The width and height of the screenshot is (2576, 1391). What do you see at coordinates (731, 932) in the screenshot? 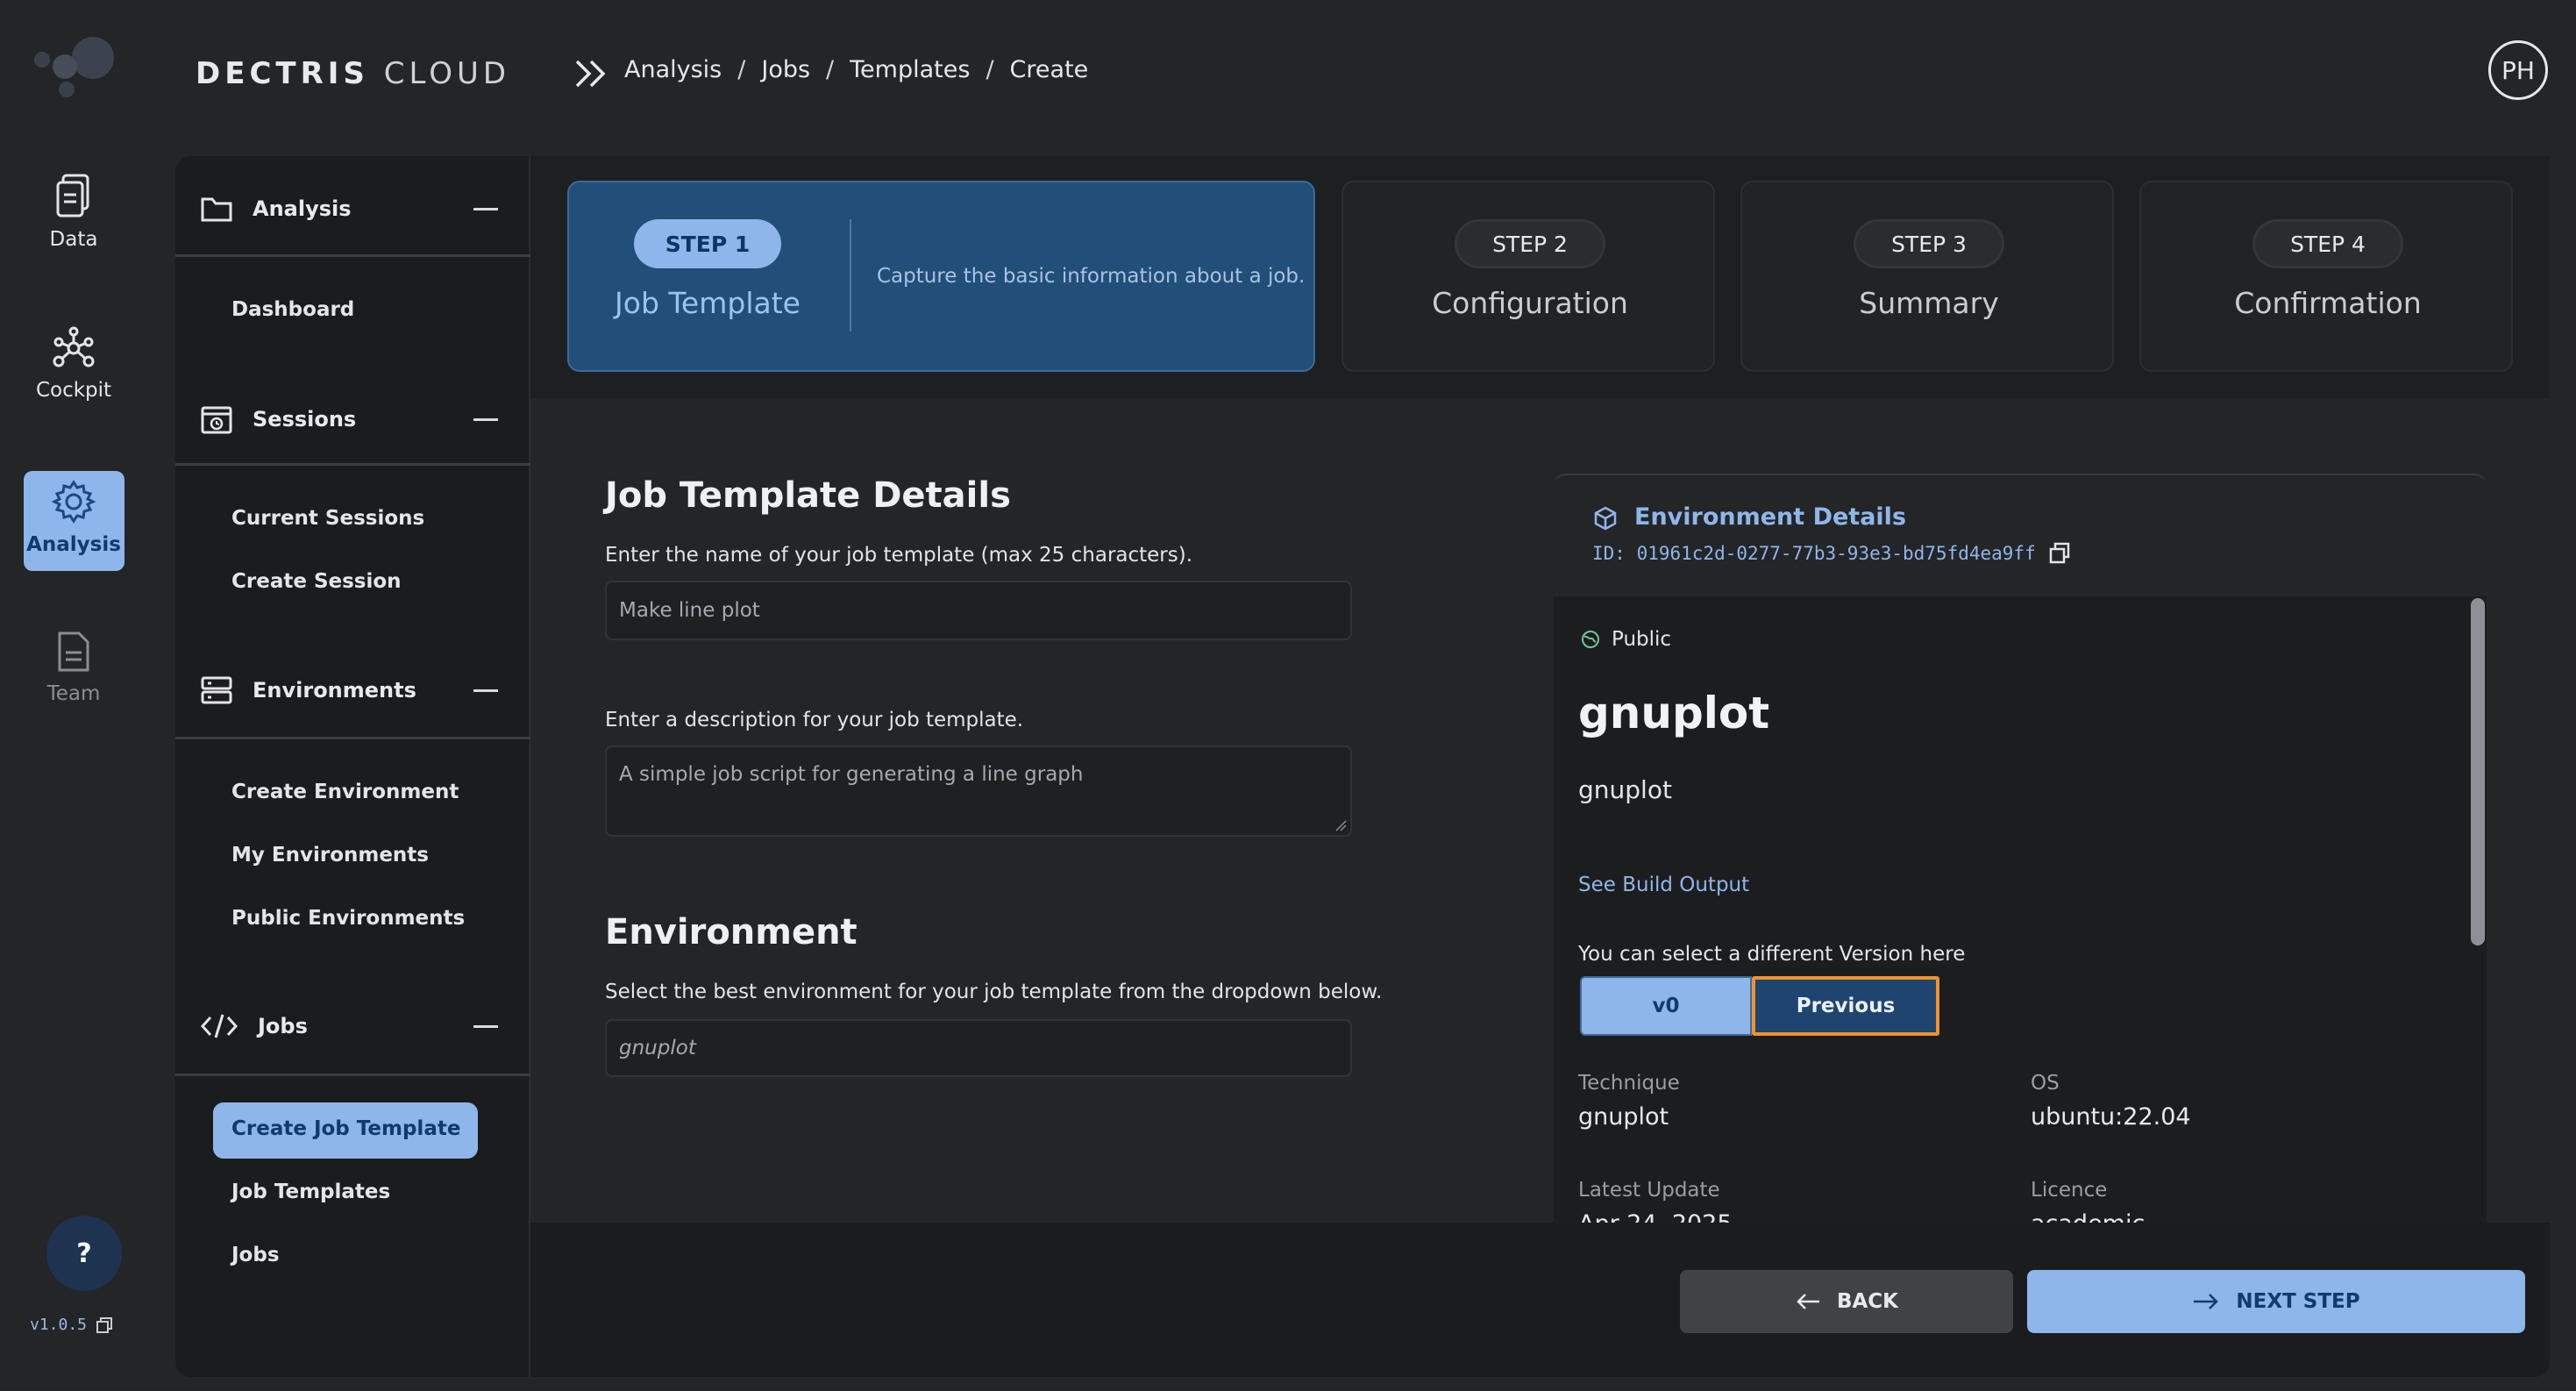
I see `environment-heading: Environment` at bounding box center [731, 932].